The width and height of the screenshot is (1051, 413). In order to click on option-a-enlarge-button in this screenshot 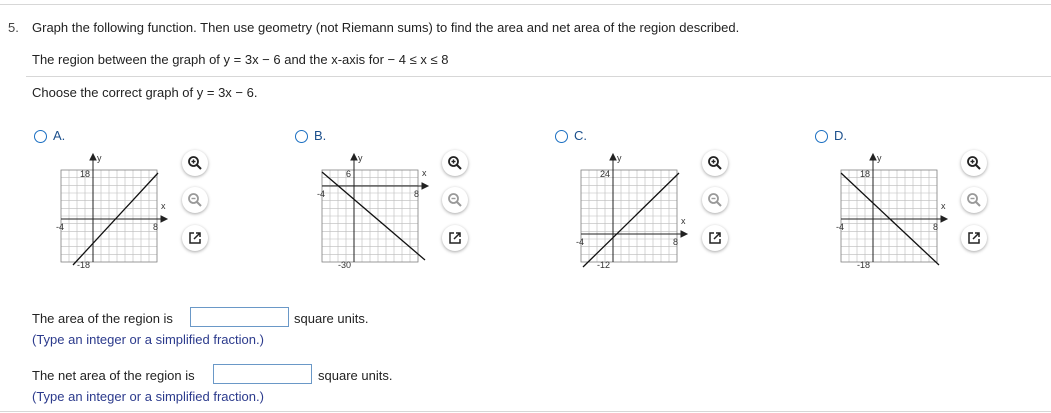, I will do `click(195, 238)`.